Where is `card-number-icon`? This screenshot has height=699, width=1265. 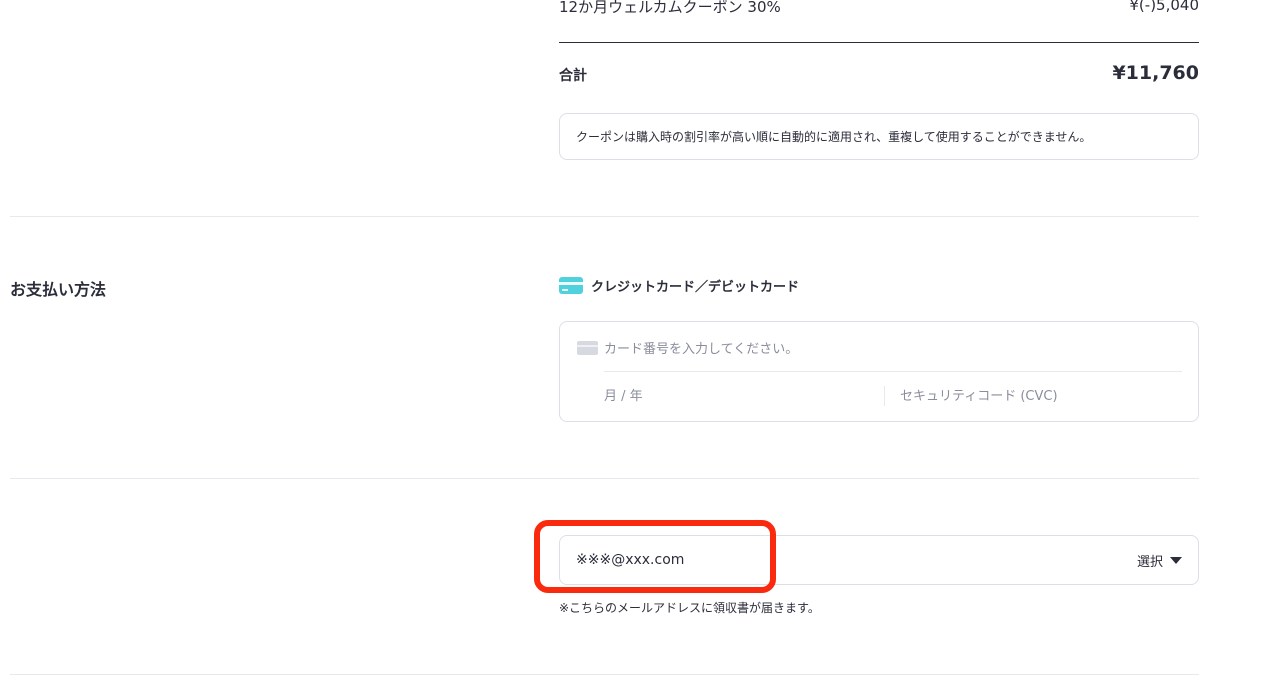 card-number-icon is located at coordinates (587, 348).